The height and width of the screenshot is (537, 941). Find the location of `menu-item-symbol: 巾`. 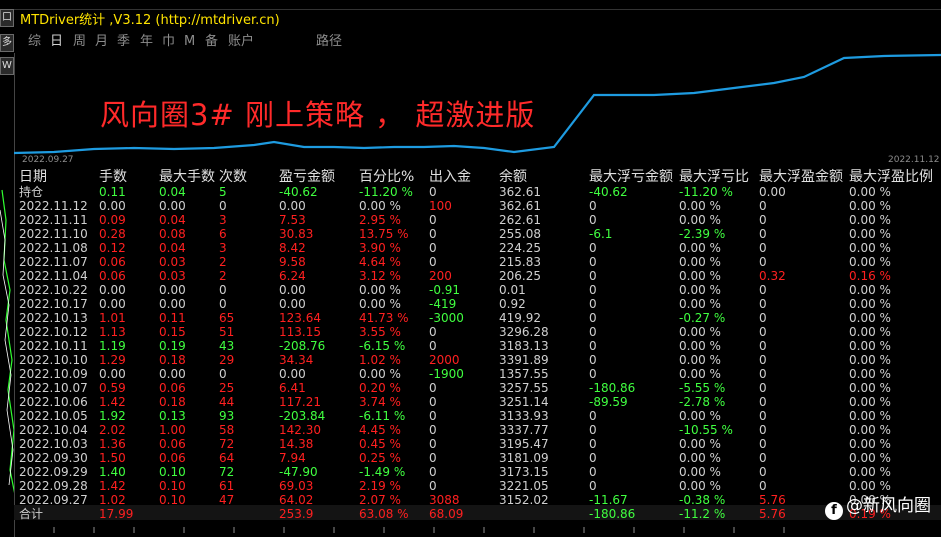

menu-item-symbol: 巾 is located at coordinates (168, 42).